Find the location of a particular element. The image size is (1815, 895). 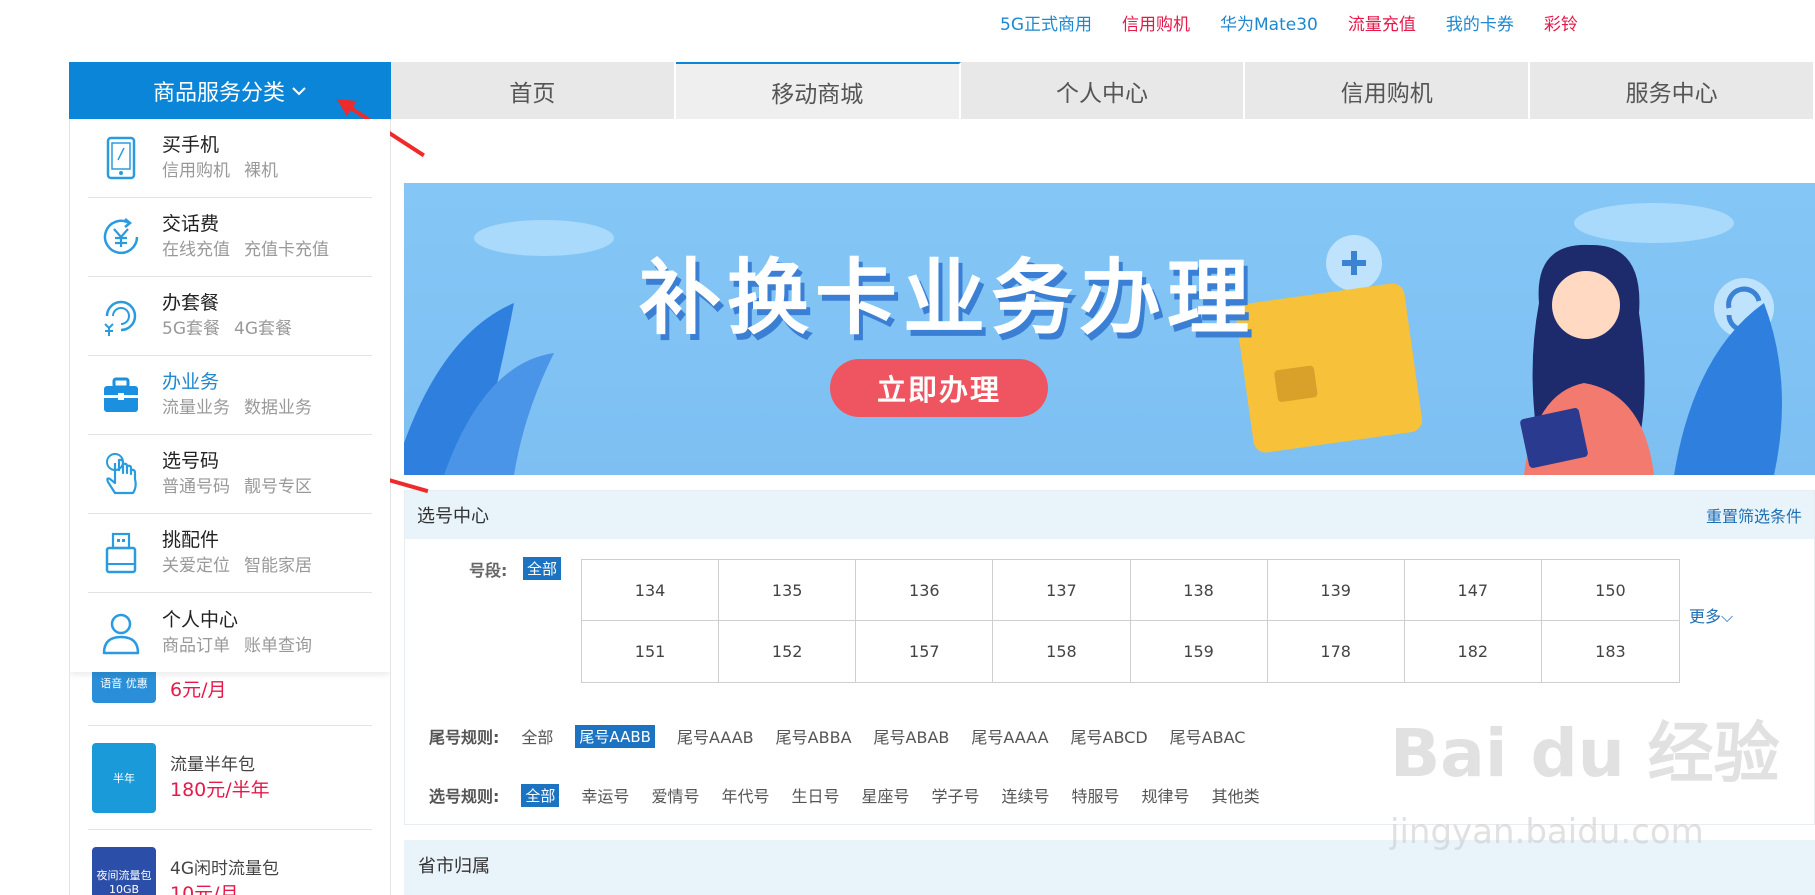

reset-filters-link: 重置筛选条件 is located at coordinates (1754, 515).